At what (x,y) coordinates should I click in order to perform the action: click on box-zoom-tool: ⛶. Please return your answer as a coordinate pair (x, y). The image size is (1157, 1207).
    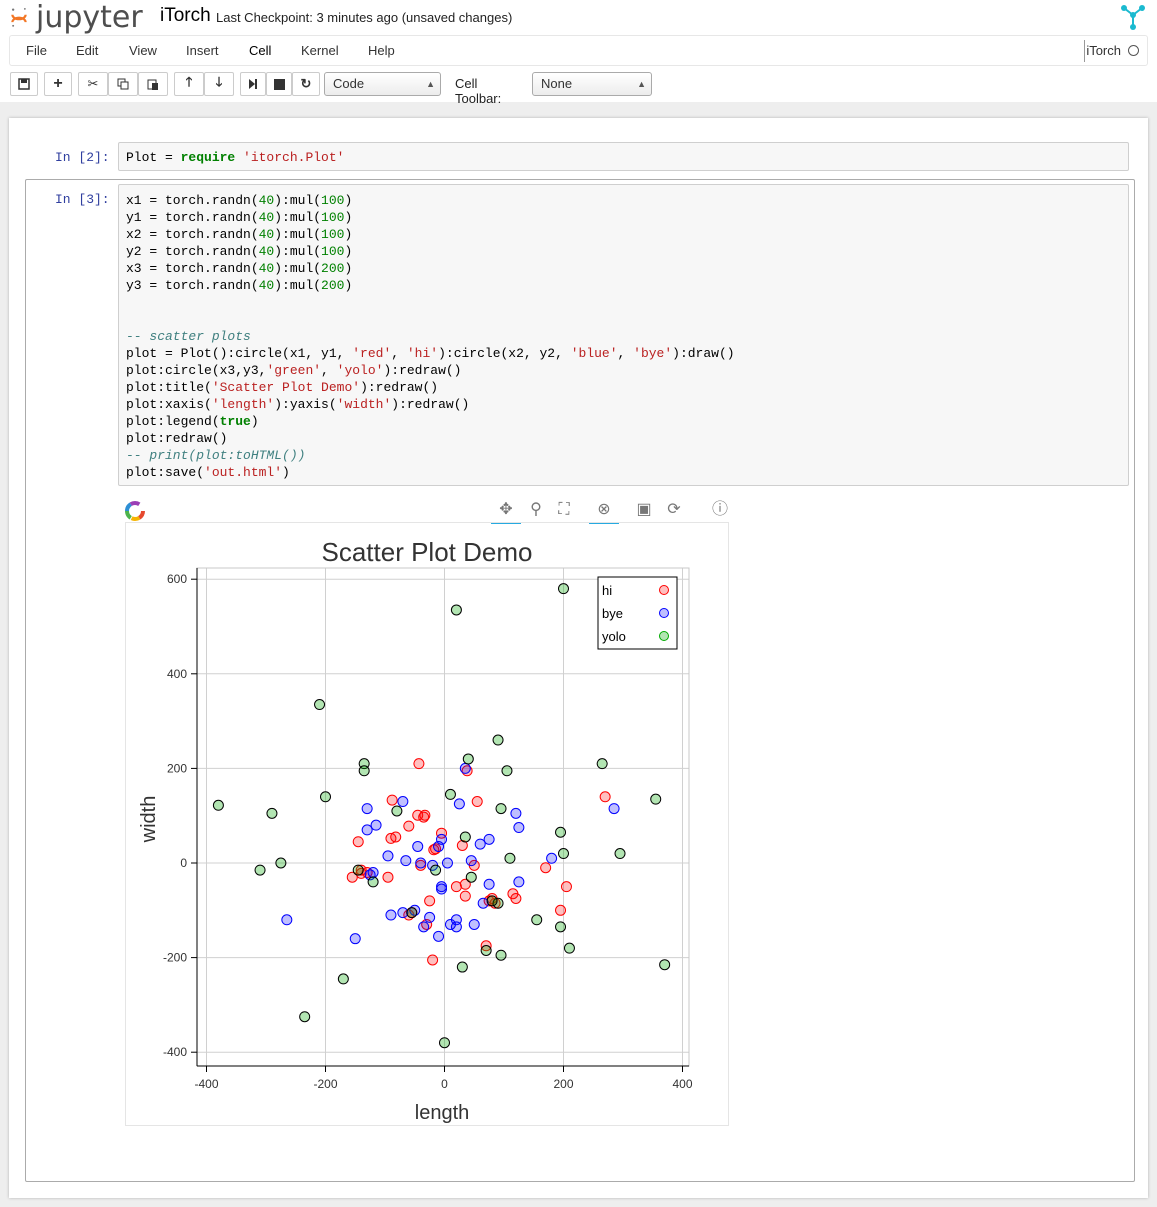
    Looking at the image, I should click on (564, 510).